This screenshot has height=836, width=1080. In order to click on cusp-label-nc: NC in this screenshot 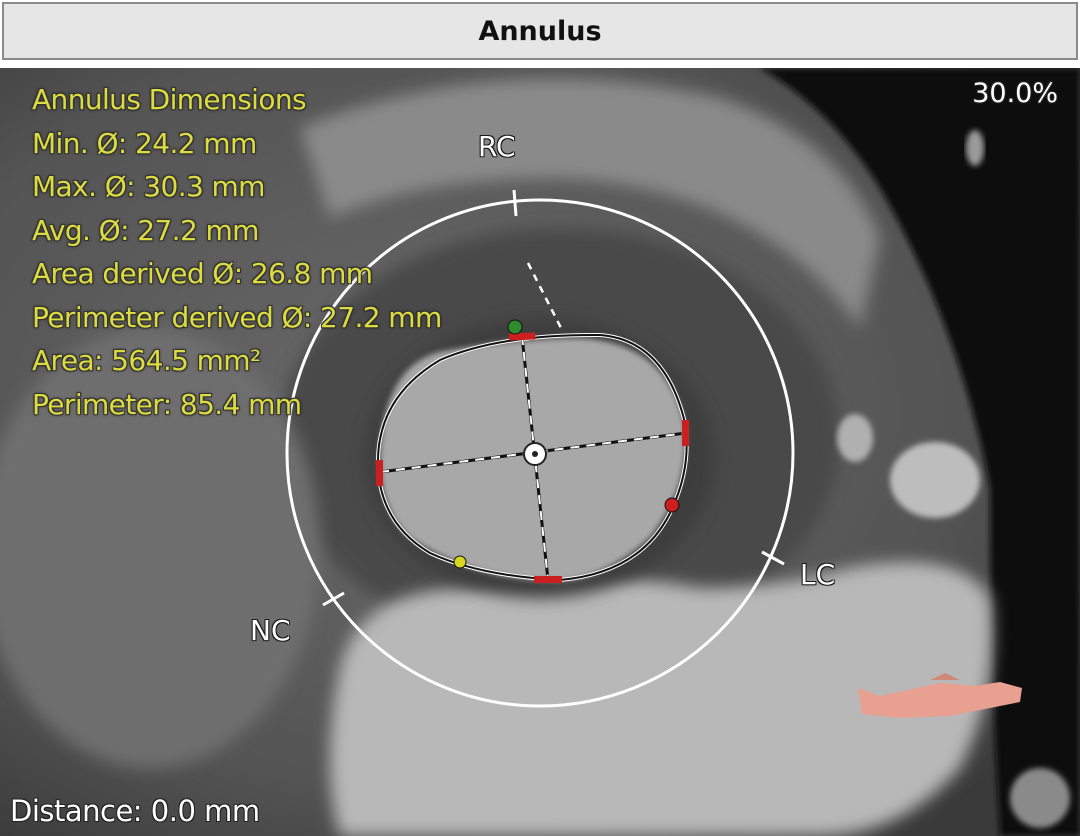, I will do `click(270, 630)`.